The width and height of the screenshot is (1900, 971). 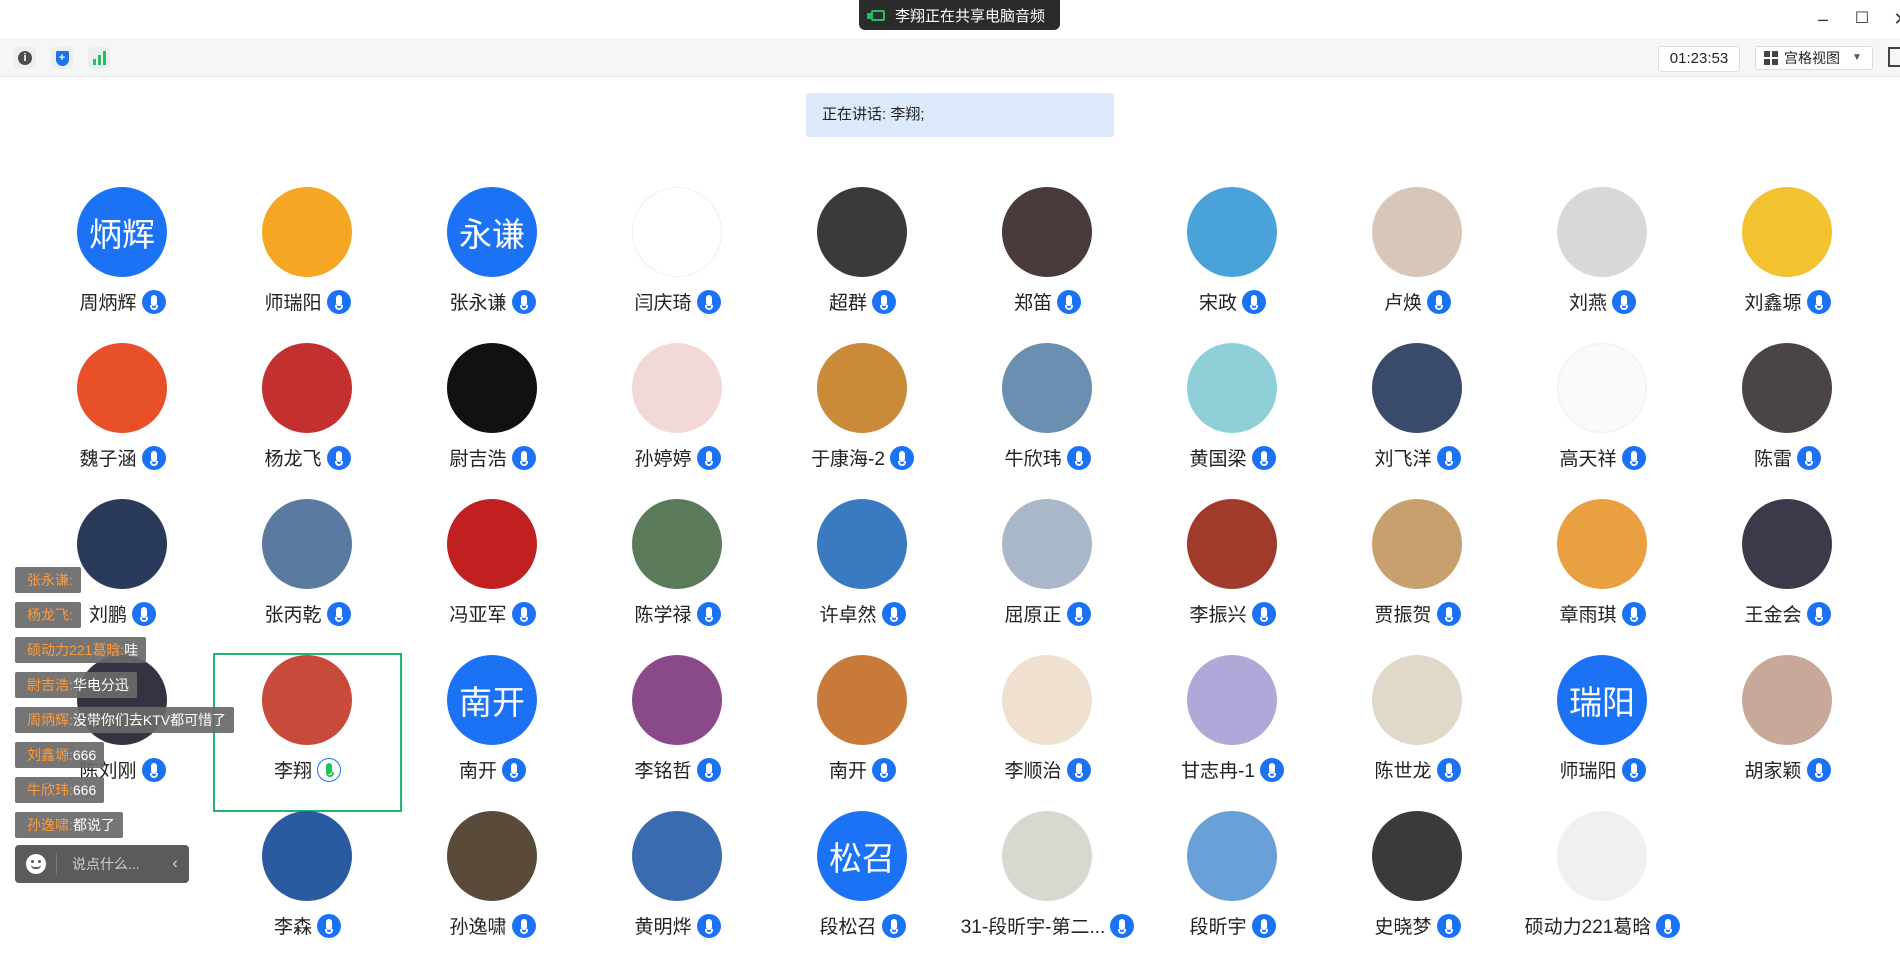 I want to click on view-mode-dropdown: 宫格视图 ▼, so click(x=1814, y=58).